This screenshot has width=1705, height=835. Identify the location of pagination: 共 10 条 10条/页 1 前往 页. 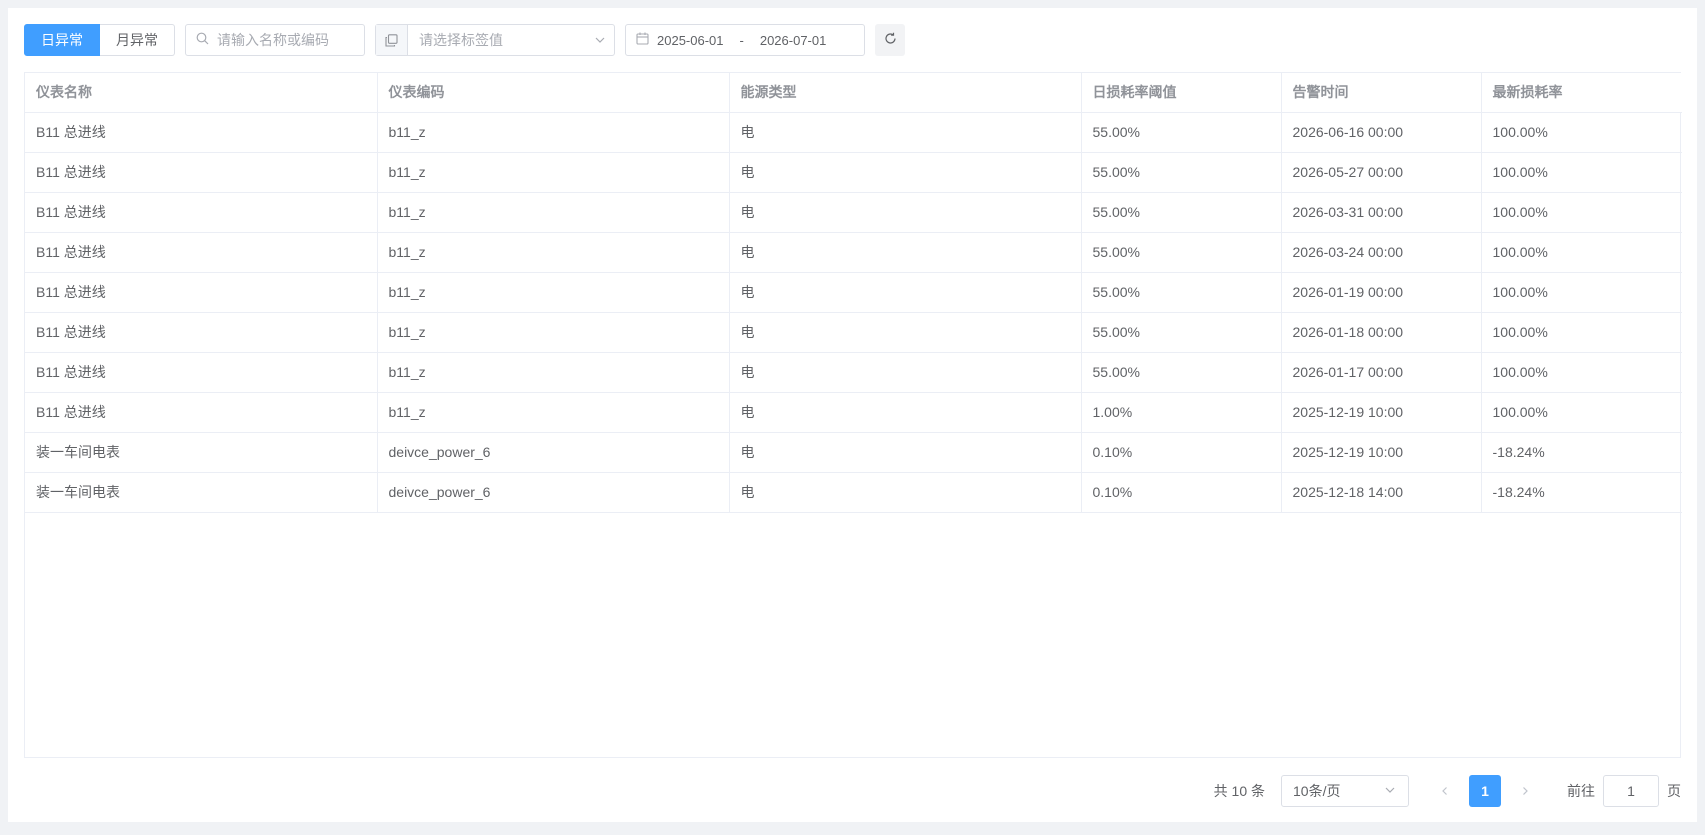
(1447, 791).